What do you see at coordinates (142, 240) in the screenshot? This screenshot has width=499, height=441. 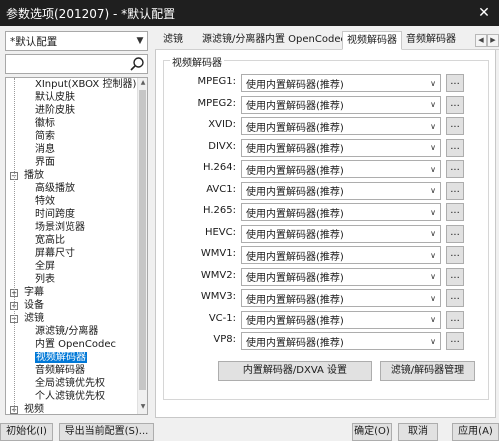 I see `scroll-thumb` at bounding box center [142, 240].